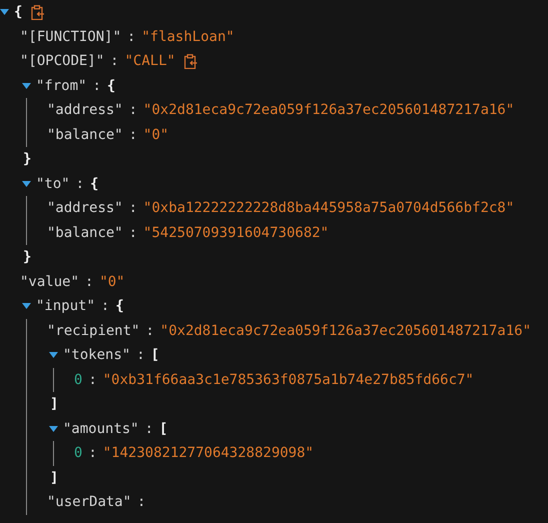 The width and height of the screenshot is (548, 523). What do you see at coordinates (53, 184) in the screenshot?
I see `property-key: "to"` at bounding box center [53, 184].